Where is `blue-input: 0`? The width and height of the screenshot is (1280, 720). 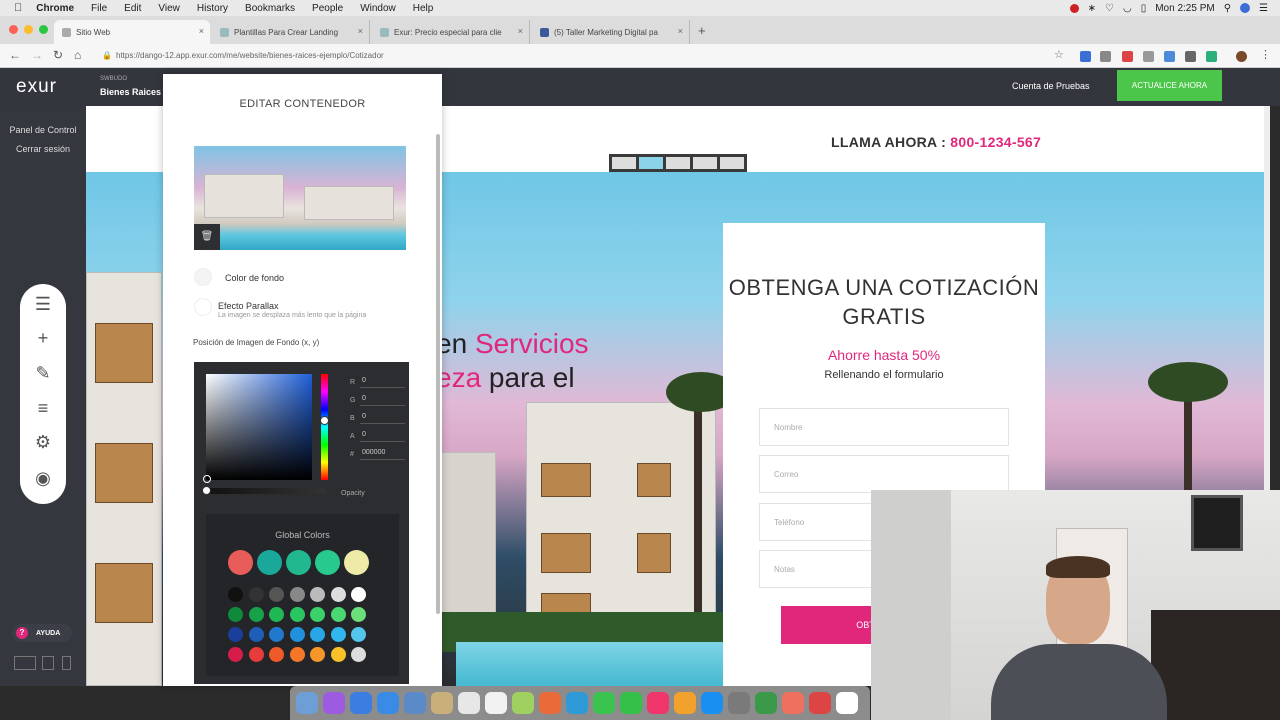 blue-input: 0 is located at coordinates (382, 418).